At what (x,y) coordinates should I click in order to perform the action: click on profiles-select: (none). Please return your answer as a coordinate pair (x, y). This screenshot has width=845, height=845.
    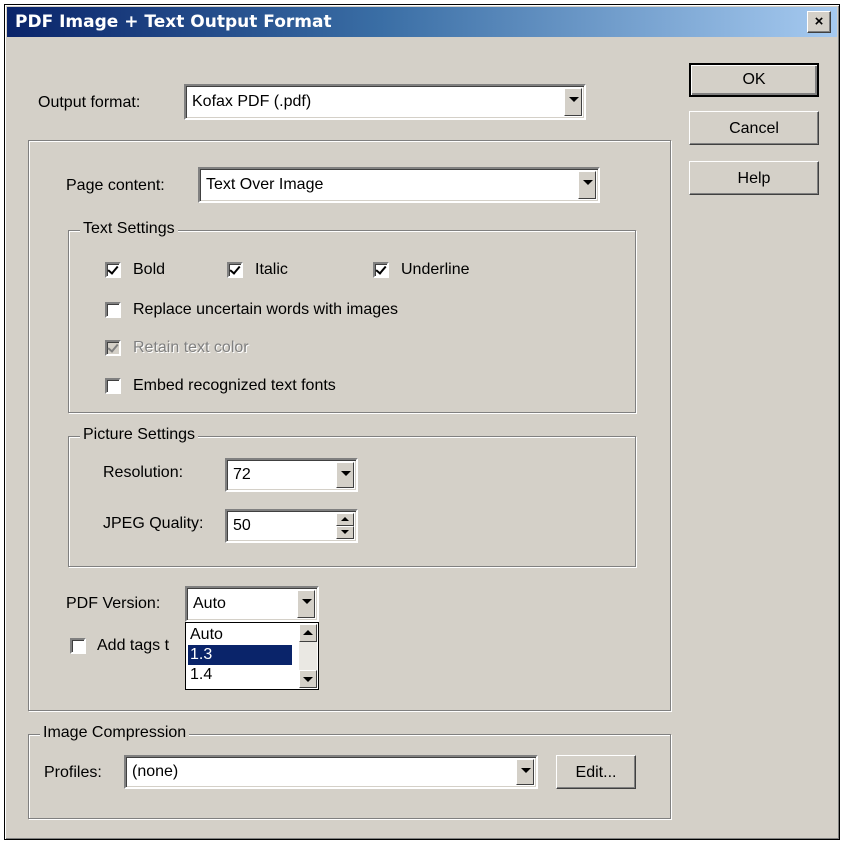
    Looking at the image, I should click on (331, 772).